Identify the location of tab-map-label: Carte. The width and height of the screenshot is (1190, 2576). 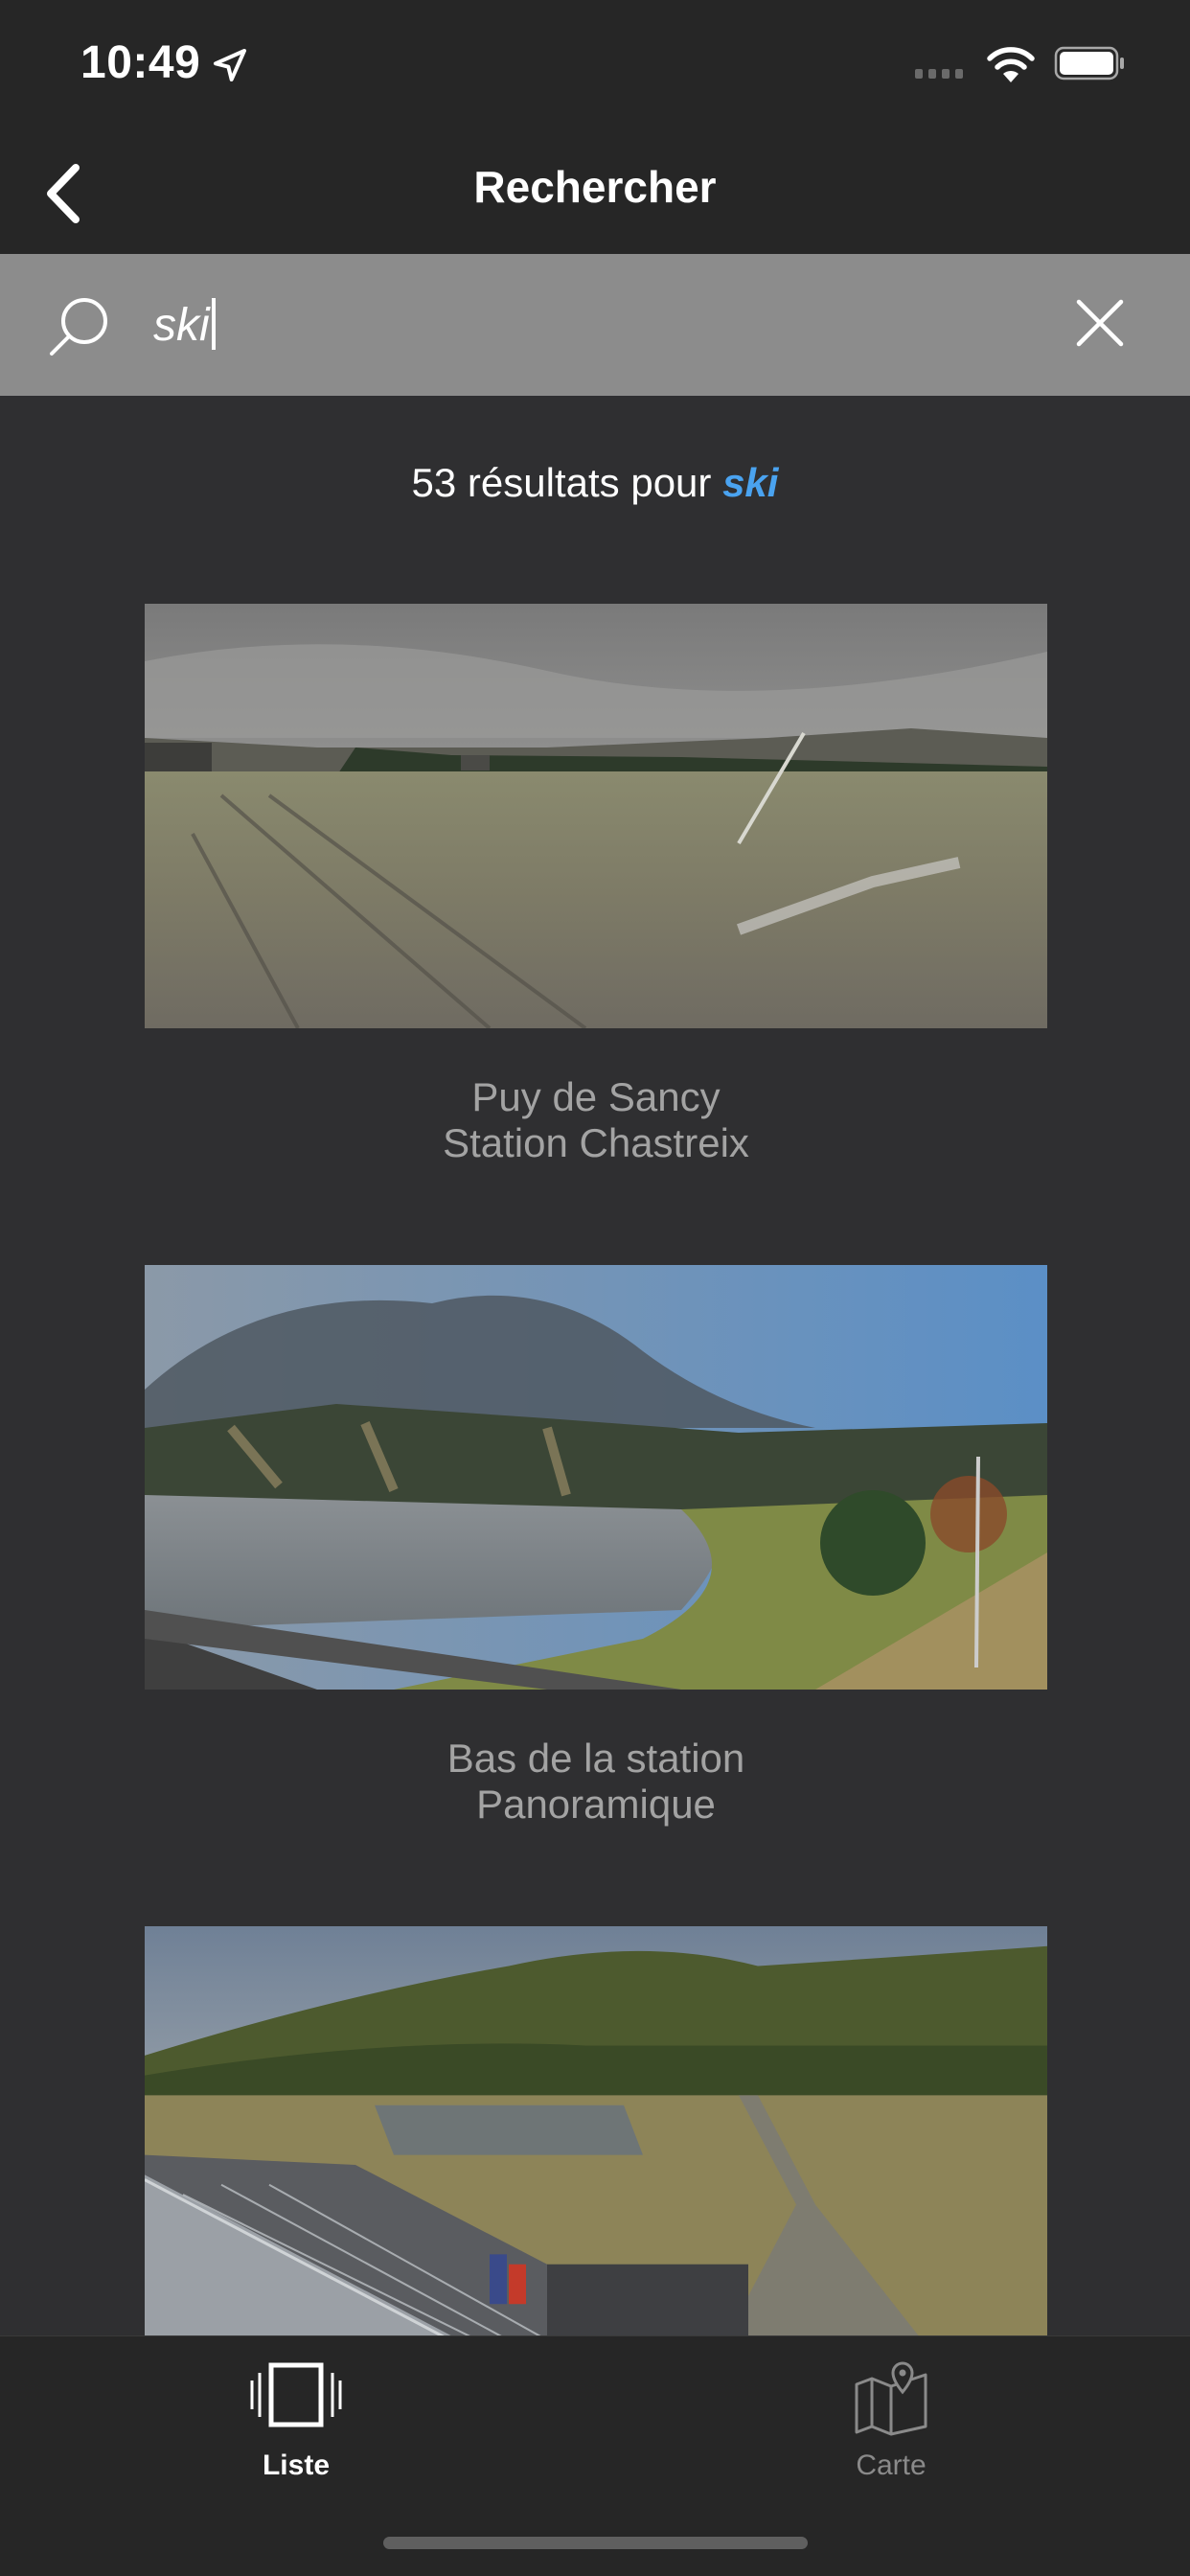
(891, 2465).